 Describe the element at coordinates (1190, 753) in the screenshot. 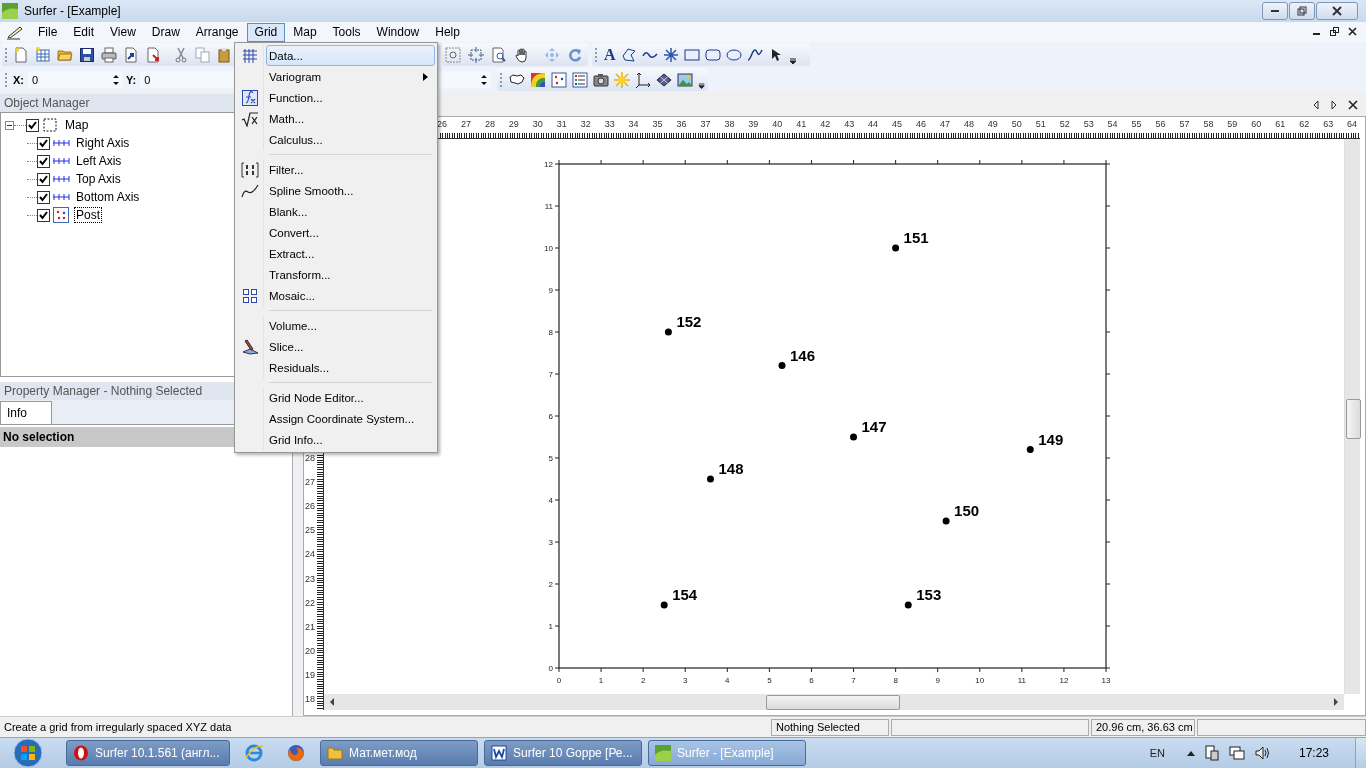

I see `show-hidden-icon` at that location.